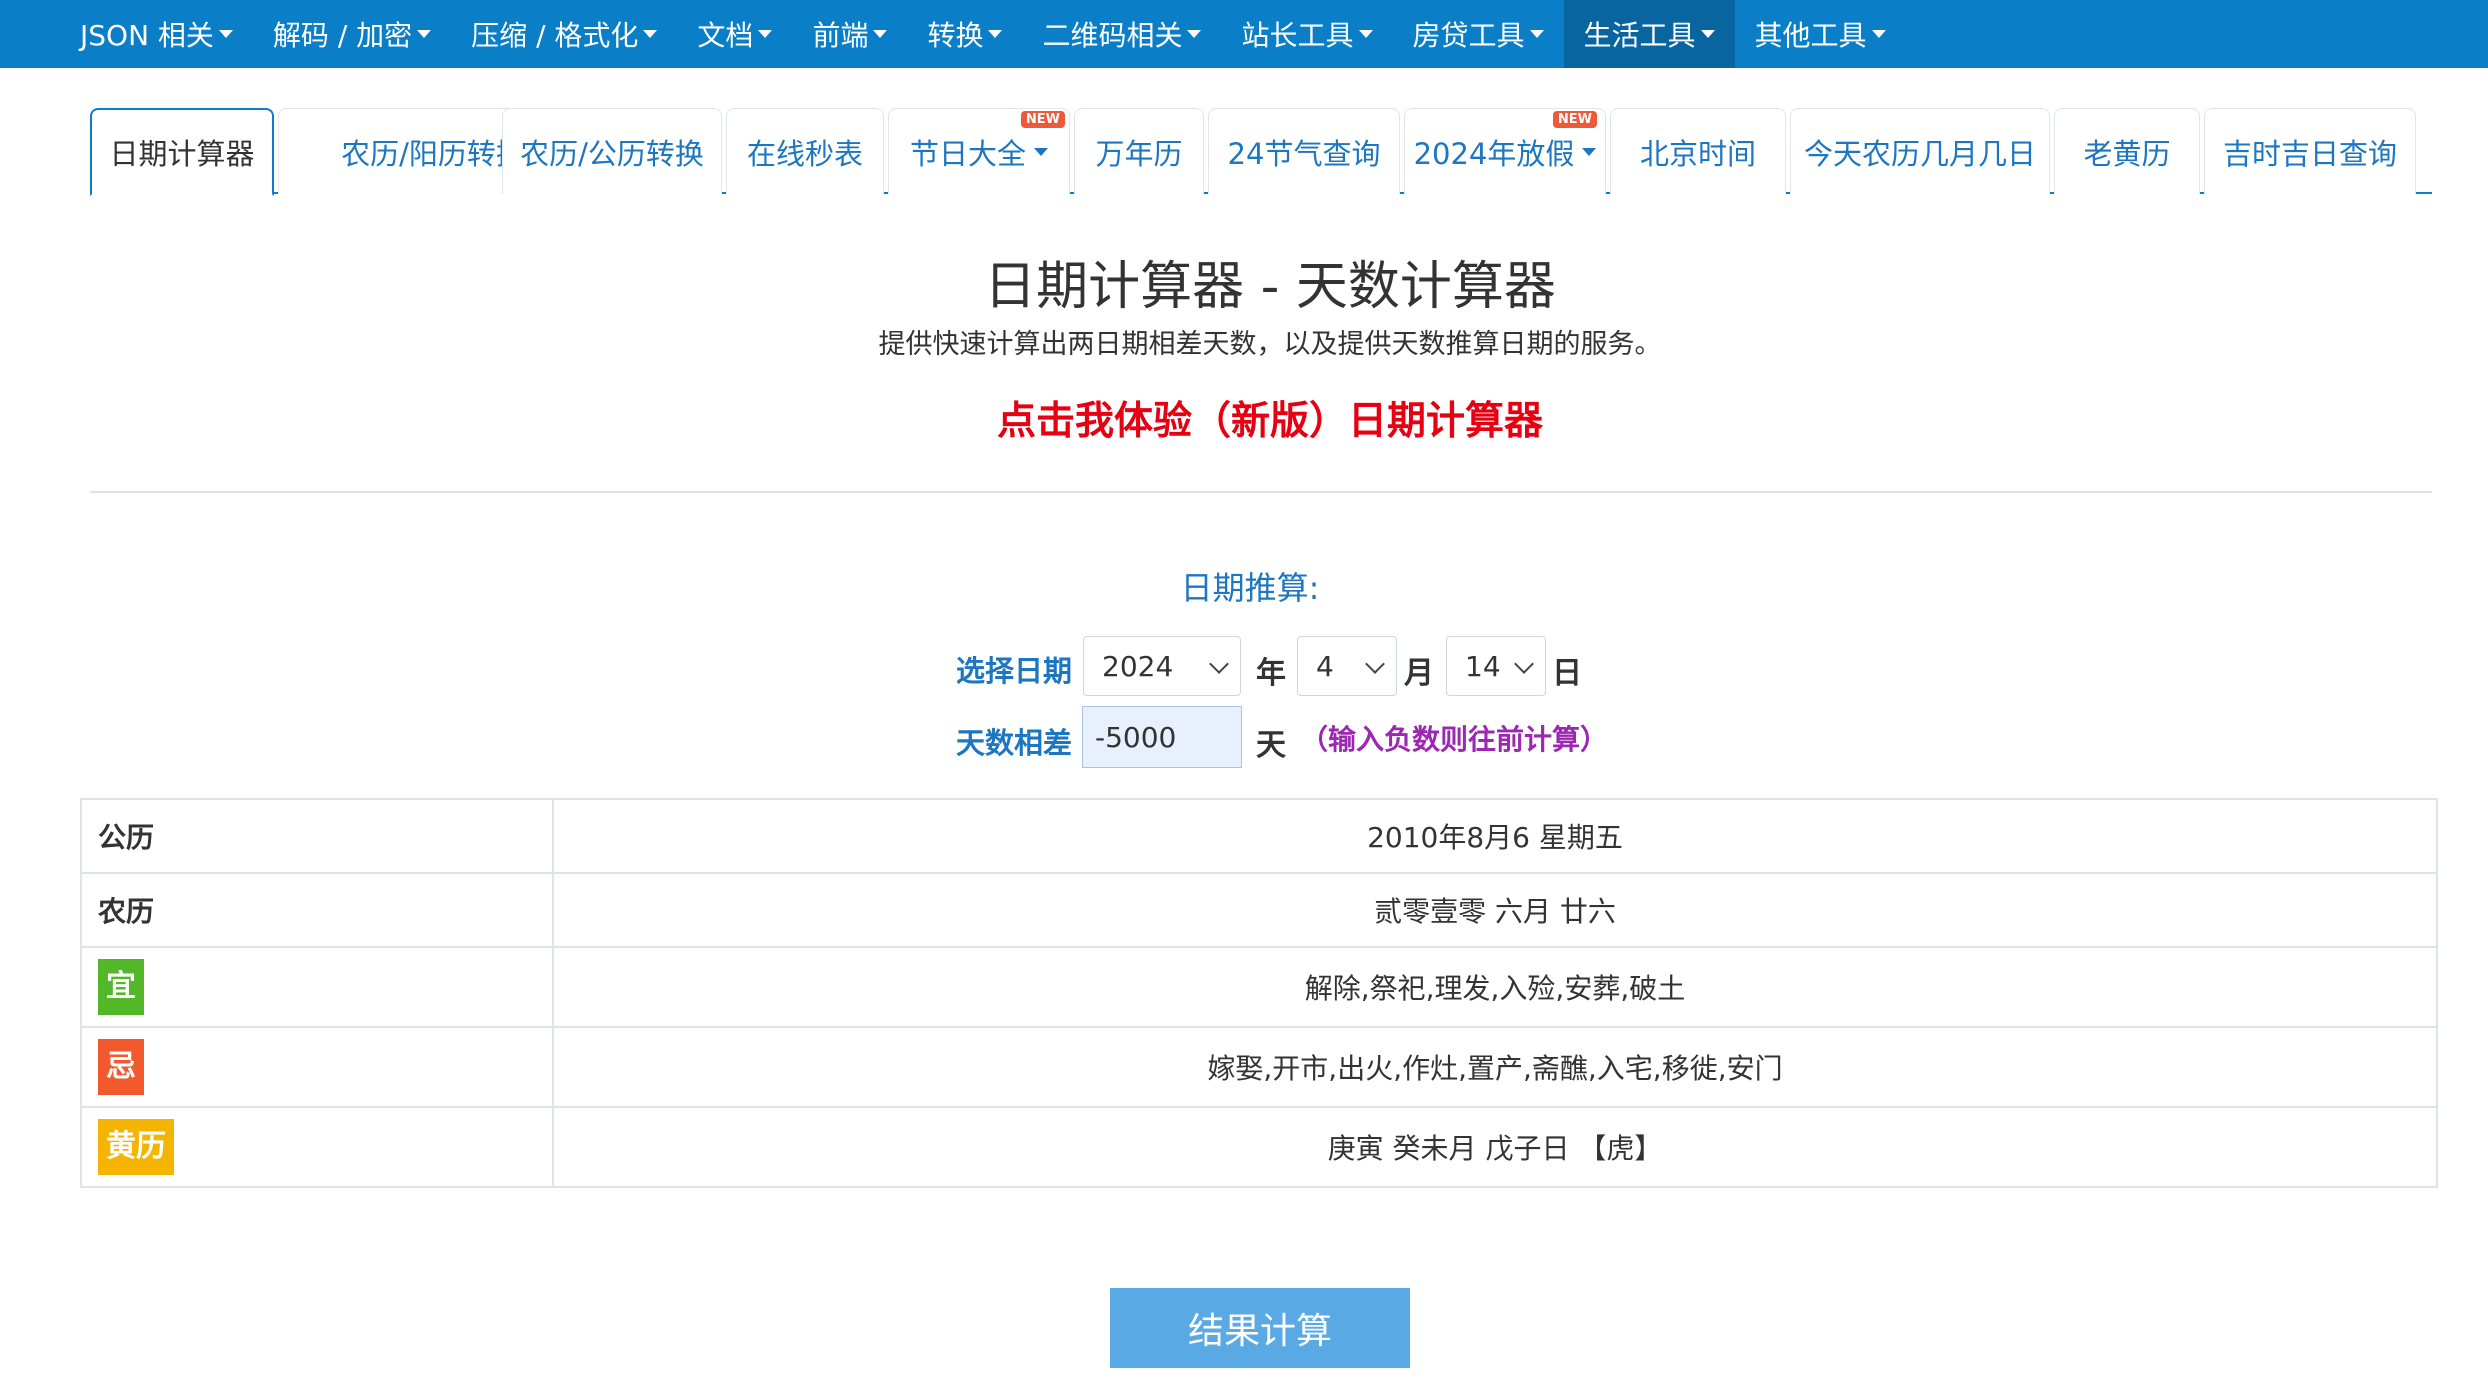 Image resolution: width=2488 pixels, height=1392 pixels. Describe the element at coordinates (1271, 673) in the screenshot. I see `year-unit: 年` at that location.